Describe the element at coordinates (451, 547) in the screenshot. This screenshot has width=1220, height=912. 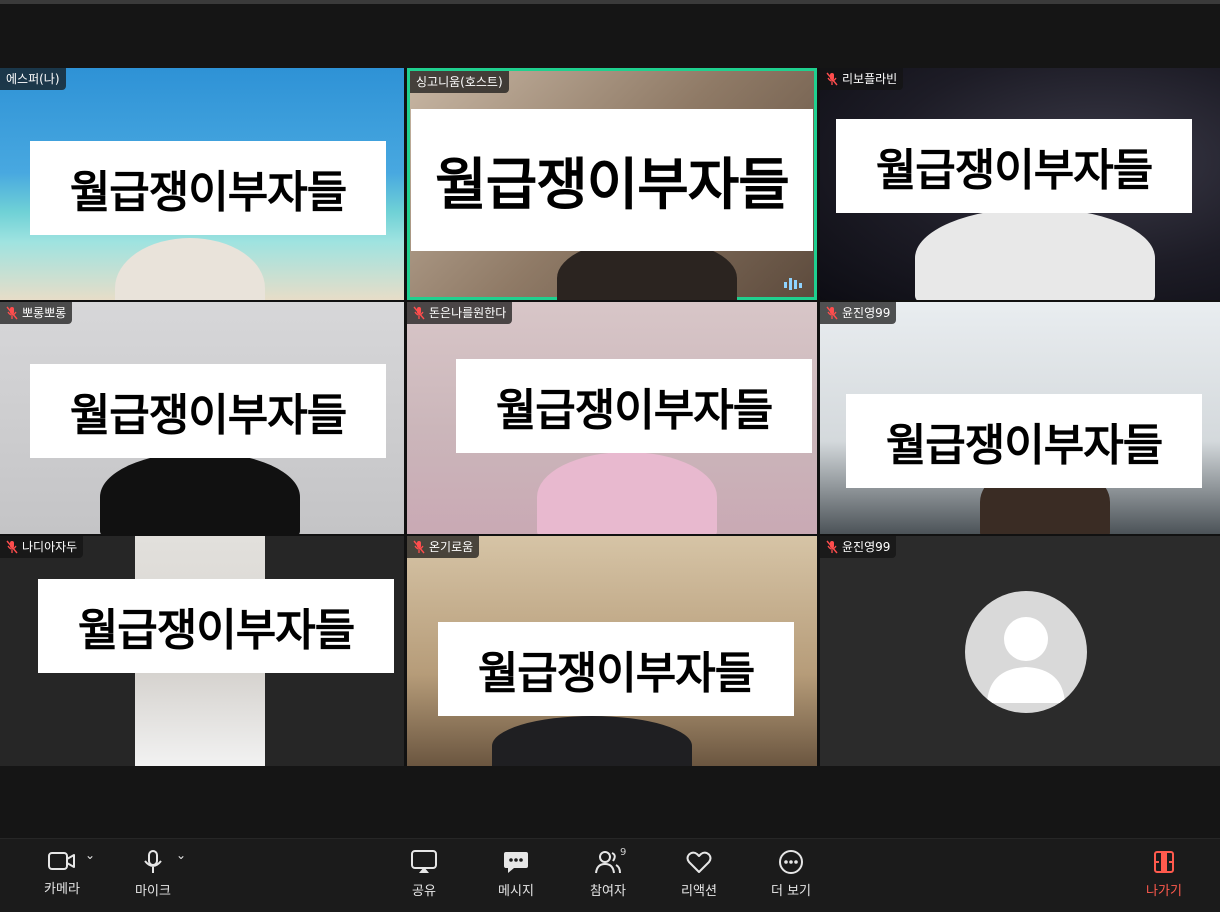
I see `participant-name: 온기로움` at that location.